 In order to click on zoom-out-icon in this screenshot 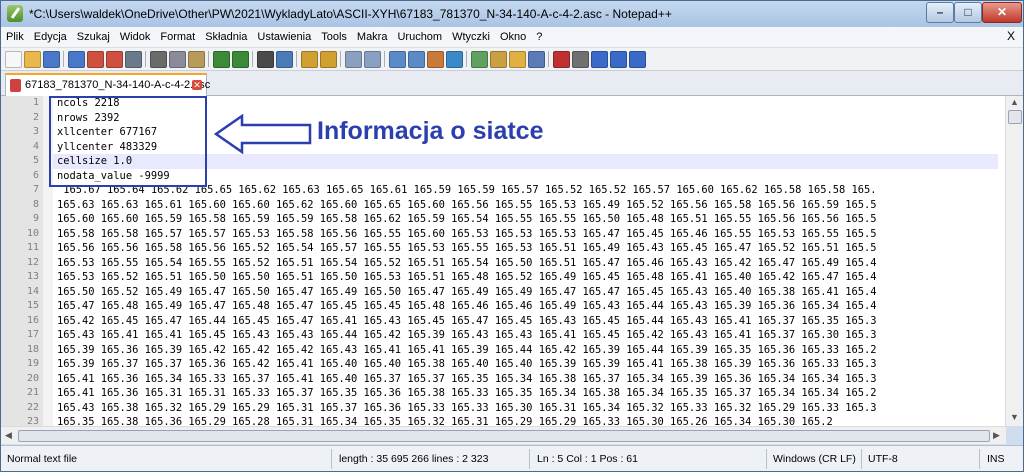, I will do `click(328, 59)`.